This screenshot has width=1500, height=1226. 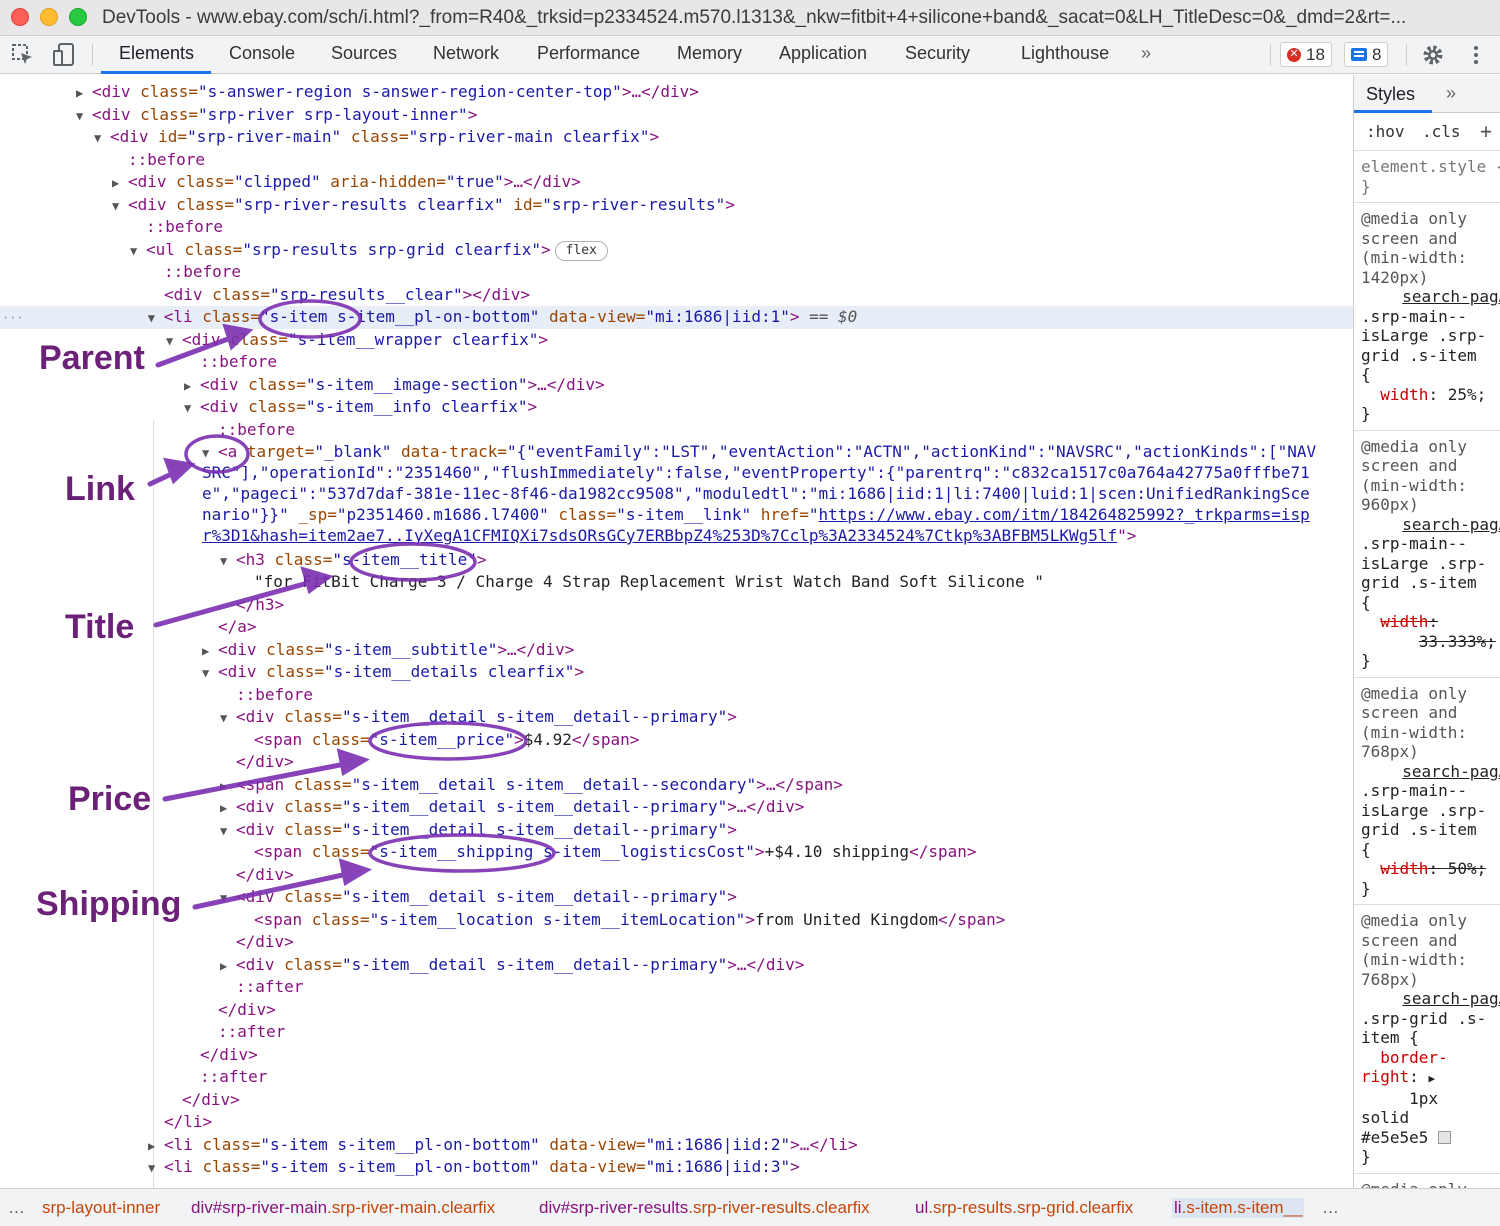 I want to click on device-toolbar-icon, so click(x=64, y=55).